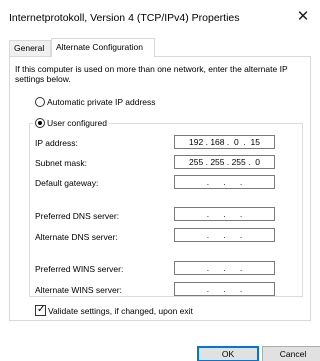  What do you see at coordinates (67, 183) in the screenshot?
I see `default-gateway-label: Default gateway:` at bounding box center [67, 183].